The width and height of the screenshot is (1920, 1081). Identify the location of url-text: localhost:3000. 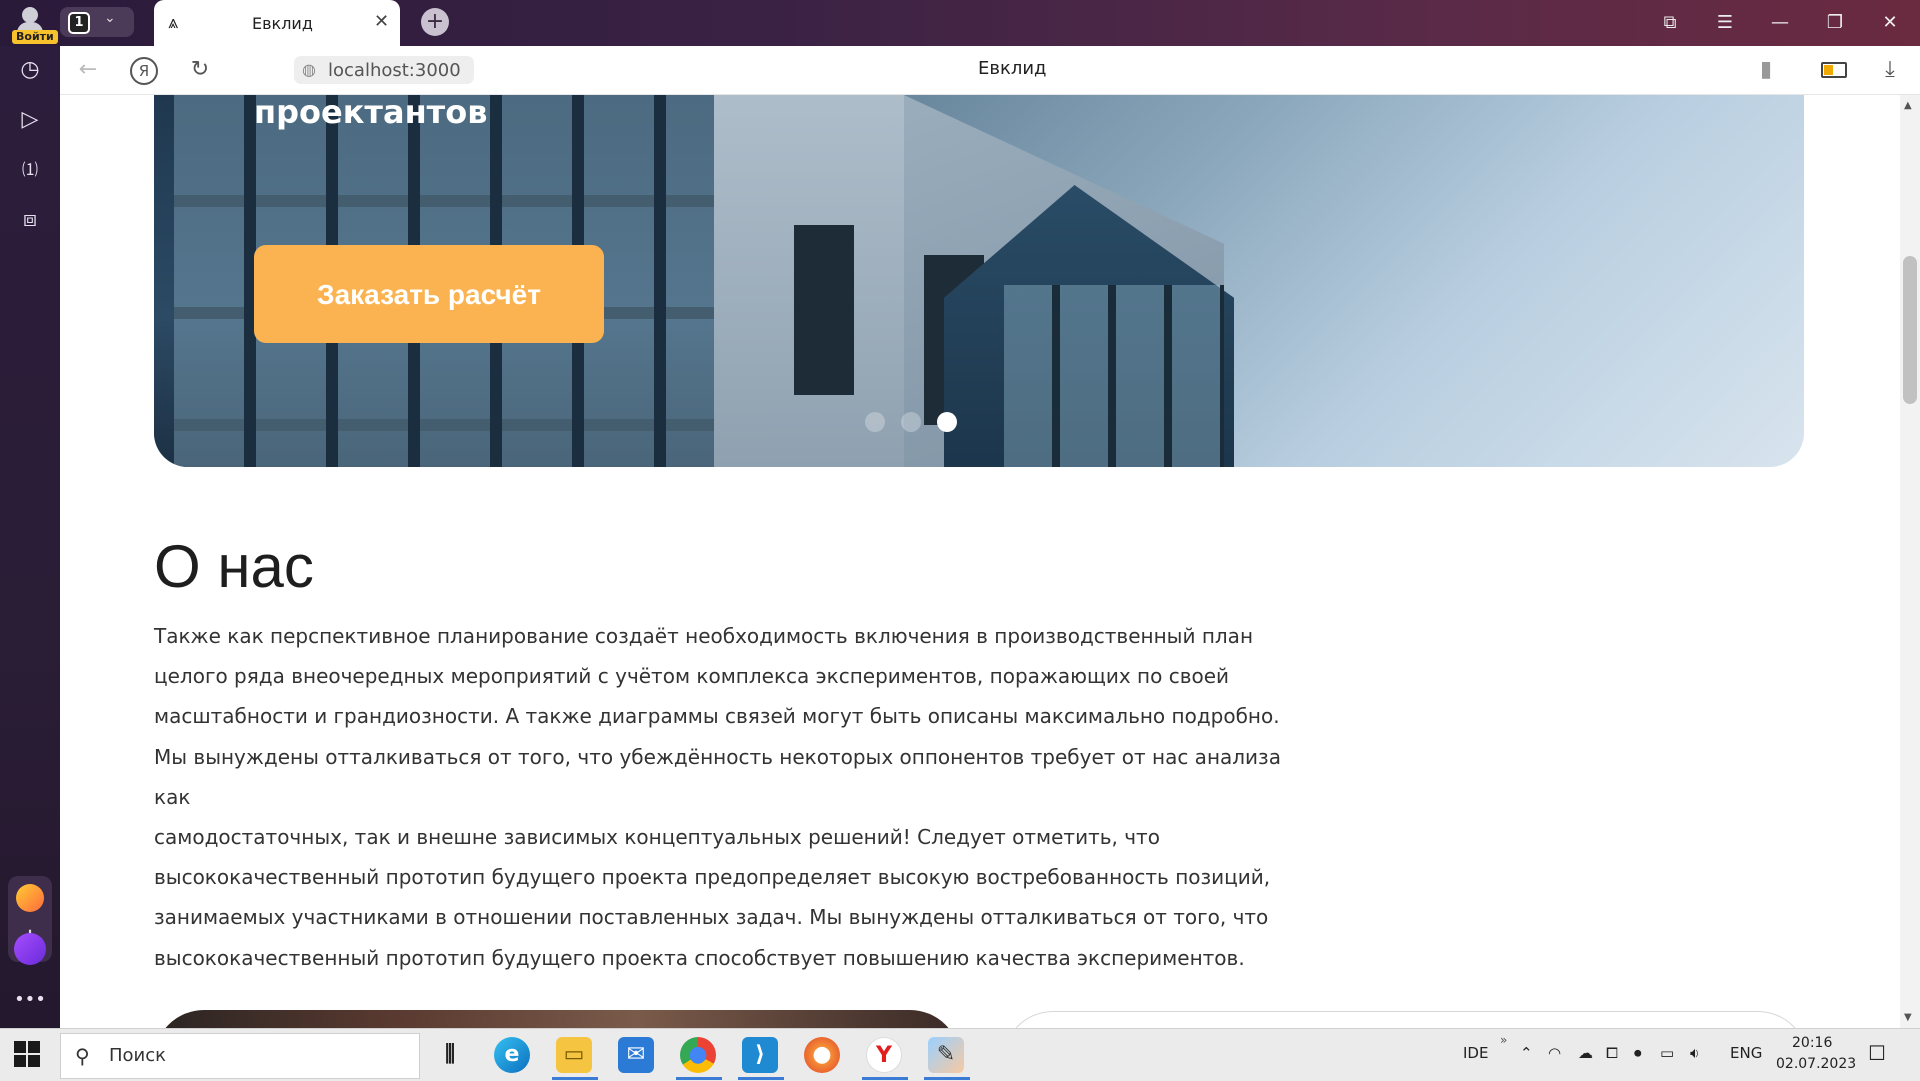
(394, 70).